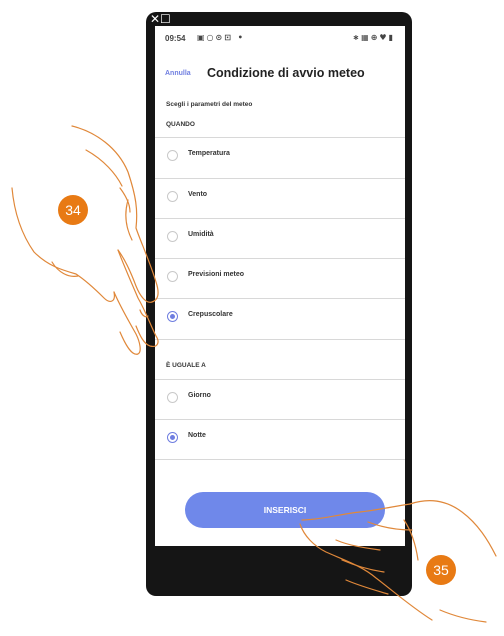  Describe the element at coordinates (221, 37) in the screenshot. I see `notification-icons: ▣○⊙⊡ •` at that location.